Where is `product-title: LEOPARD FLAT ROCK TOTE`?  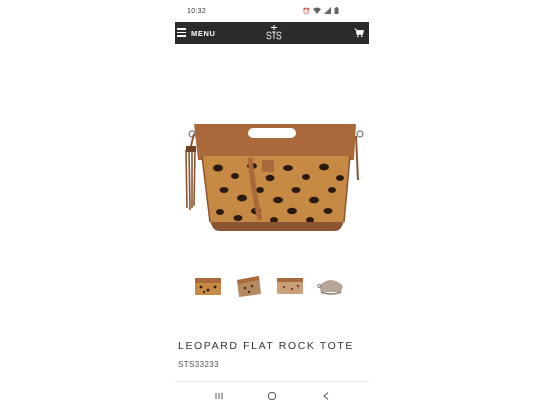 product-title: LEOPARD FLAT ROCK TOTE is located at coordinates (266, 346).